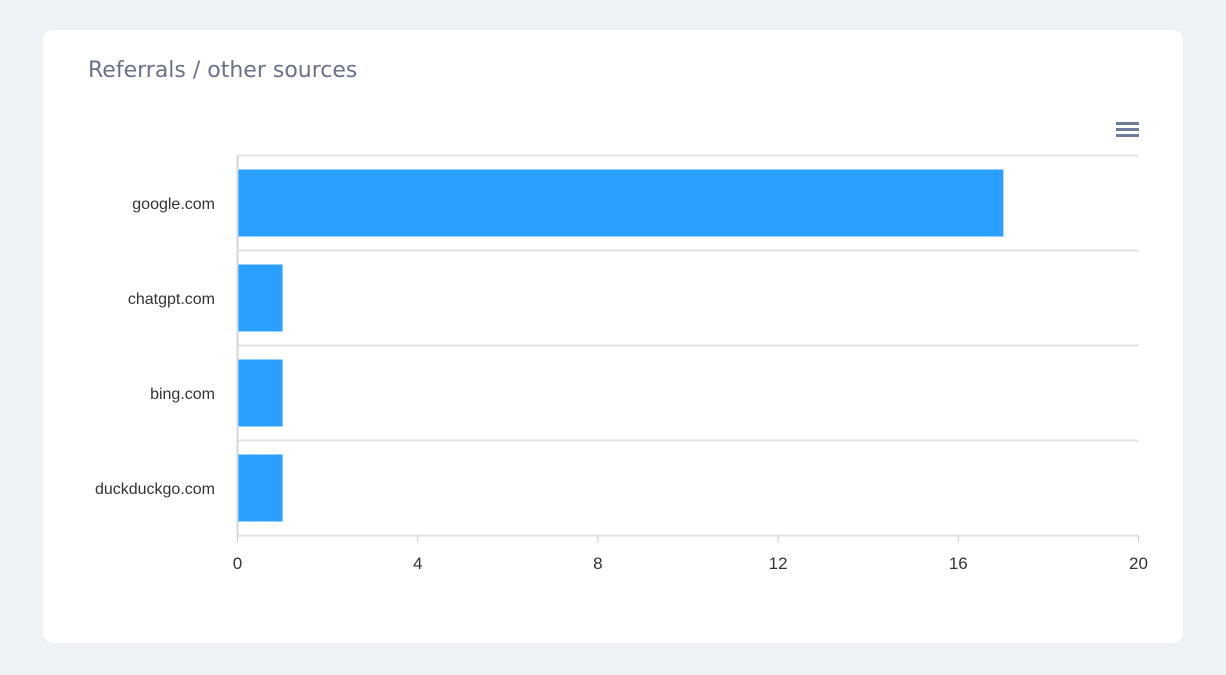 The image size is (1226, 675). Describe the element at coordinates (1138, 563) in the screenshot. I see `x-tick-label: 20` at that location.